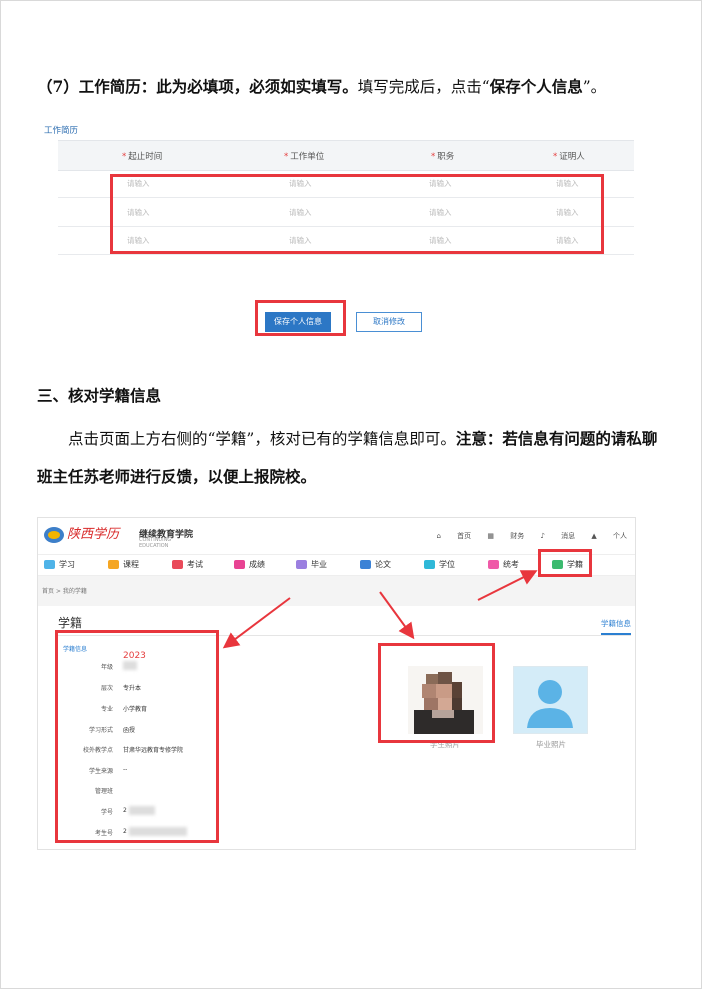 The height and width of the screenshot is (989, 702). I want to click on col-reference: * 证明人, so click(569, 157).